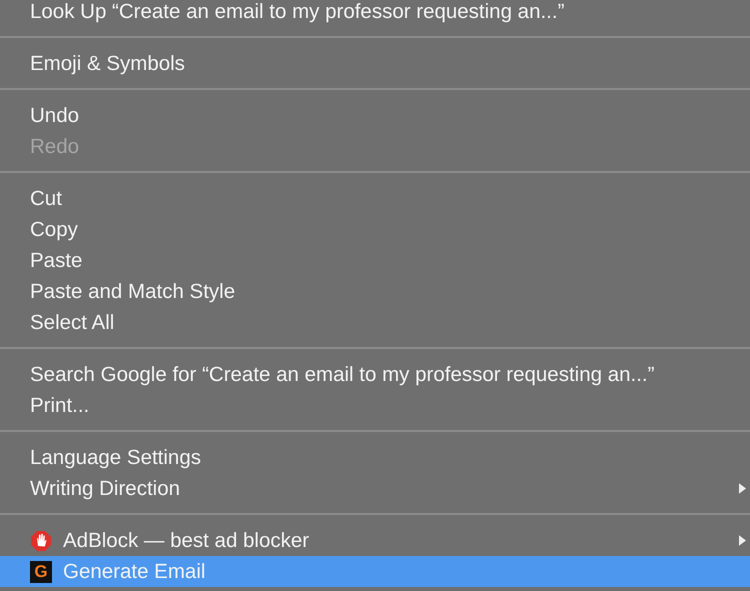 This screenshot has width=750, height=591. Describe the element at coordinates (375, 291) in the screenshot. I see `menu-item: Paste and Match Style` at that location.